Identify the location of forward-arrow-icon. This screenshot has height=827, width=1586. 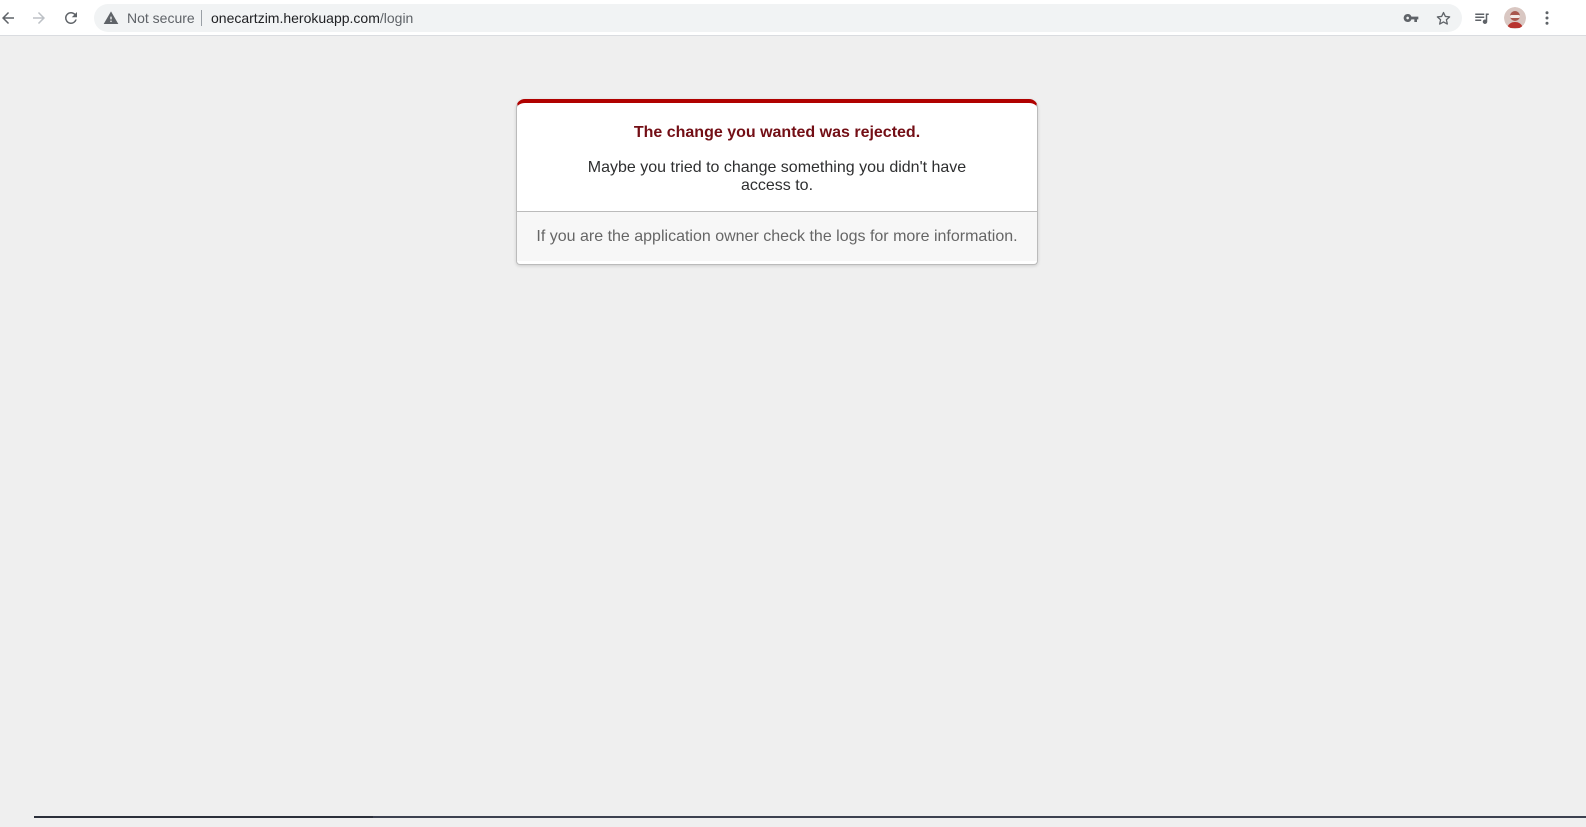
(39, 18).